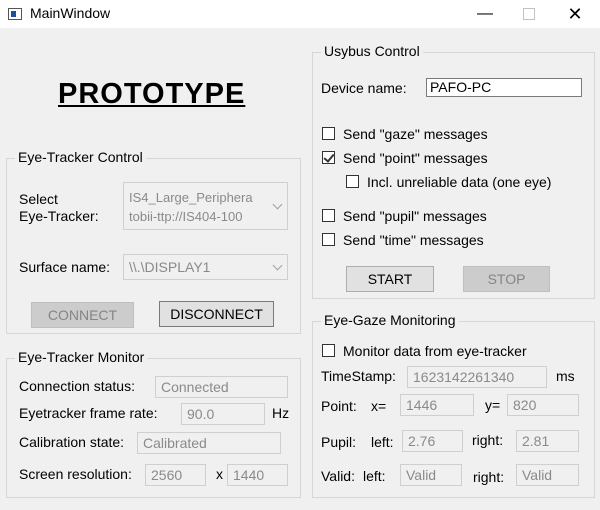  I want to click on valid-right-field: Valid, so click(547, 475).